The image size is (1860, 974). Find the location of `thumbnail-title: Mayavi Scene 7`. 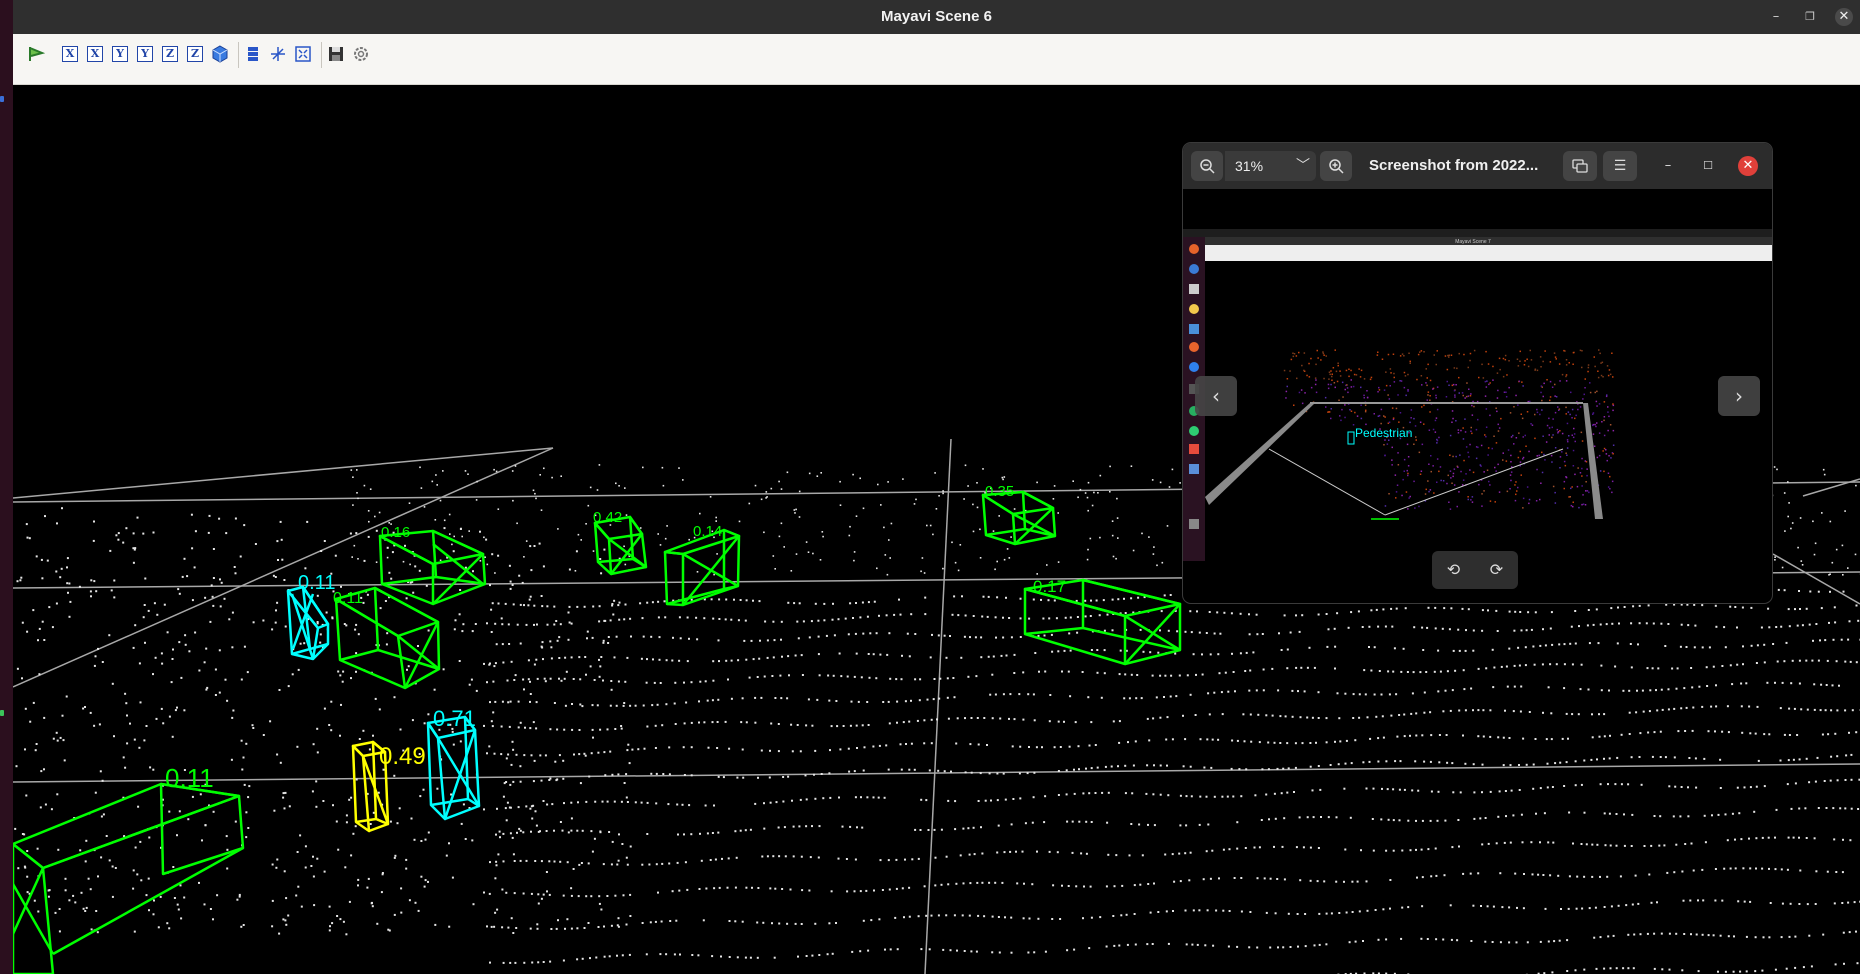

thumbnail-title: Mayavi Scene 7 is located at coordinates (1473, 242).